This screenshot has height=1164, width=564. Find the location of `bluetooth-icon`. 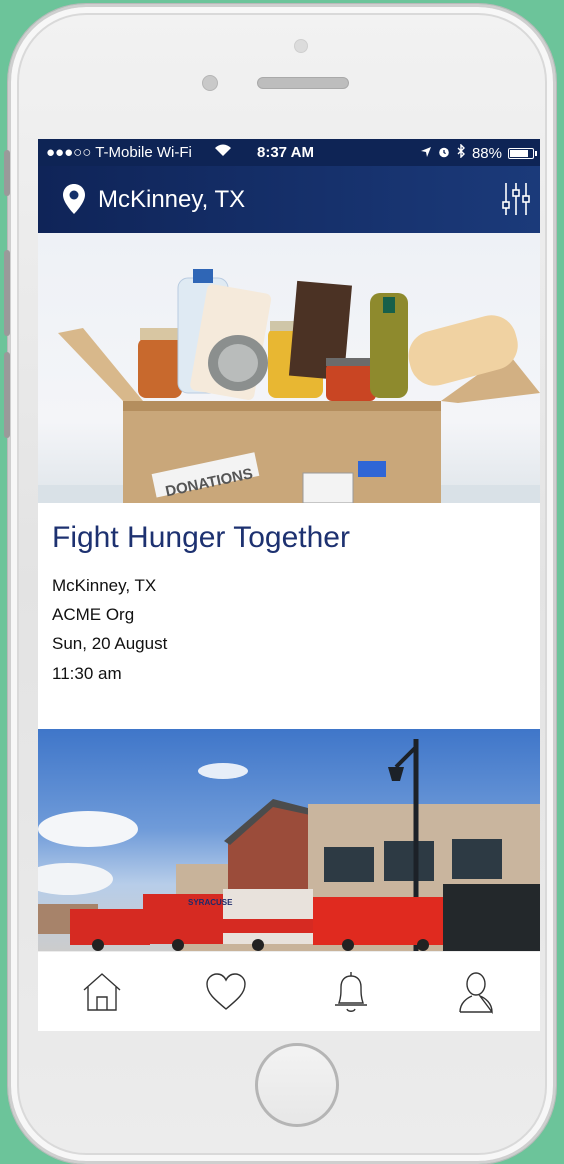

bluetooth-icon is located at coordinates (461, 152).